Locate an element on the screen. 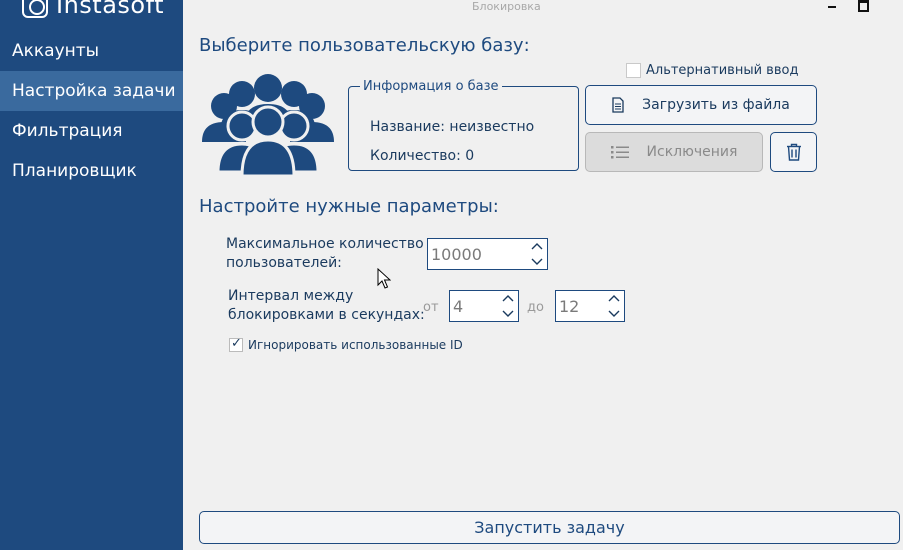  app-logo: Instasoft is located at coordinates (93, 10).